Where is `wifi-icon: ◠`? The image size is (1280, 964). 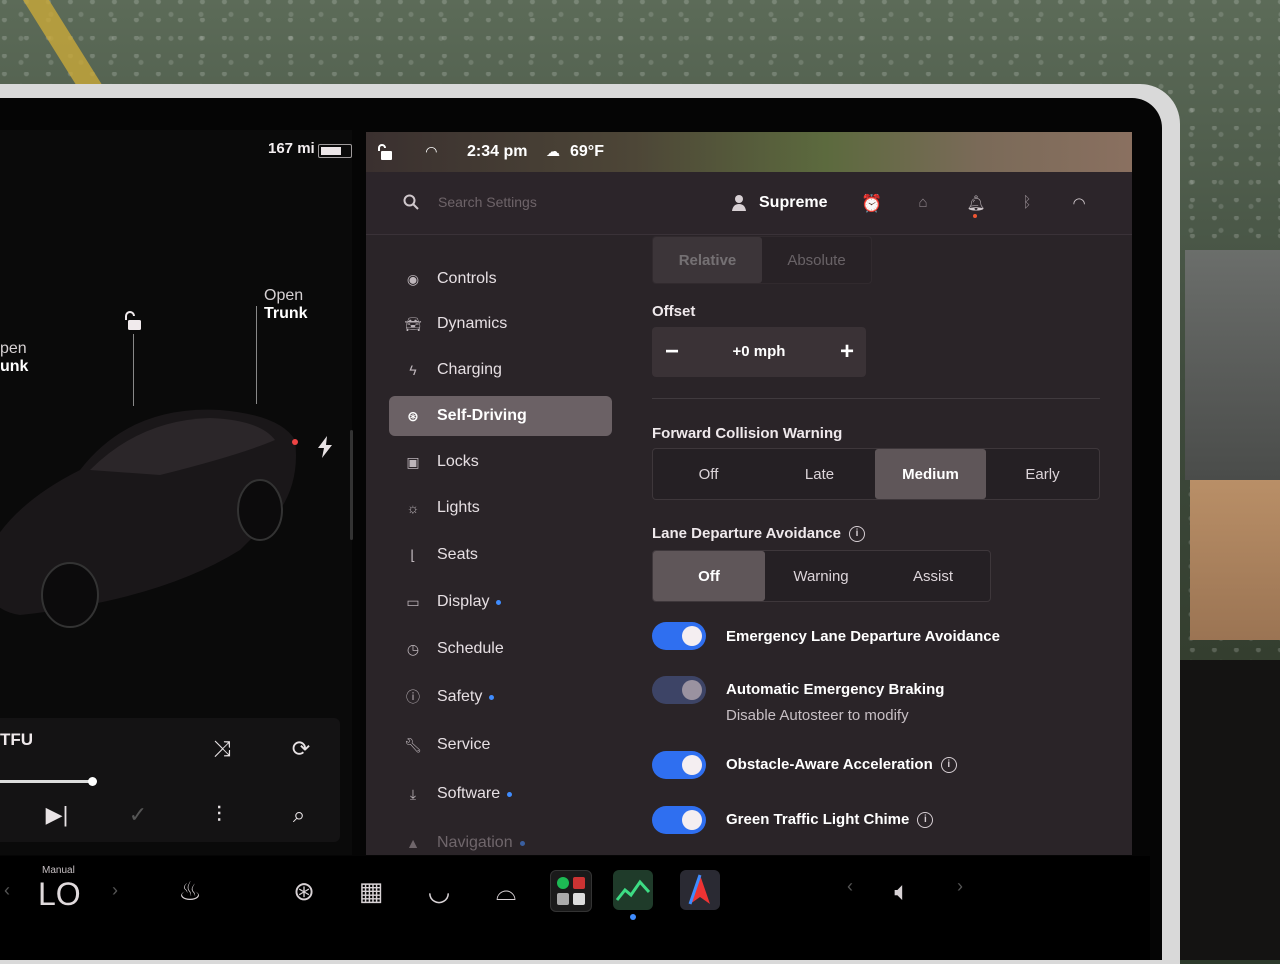
wifi-icon: ◠ is located at coordinates (1079, 204).